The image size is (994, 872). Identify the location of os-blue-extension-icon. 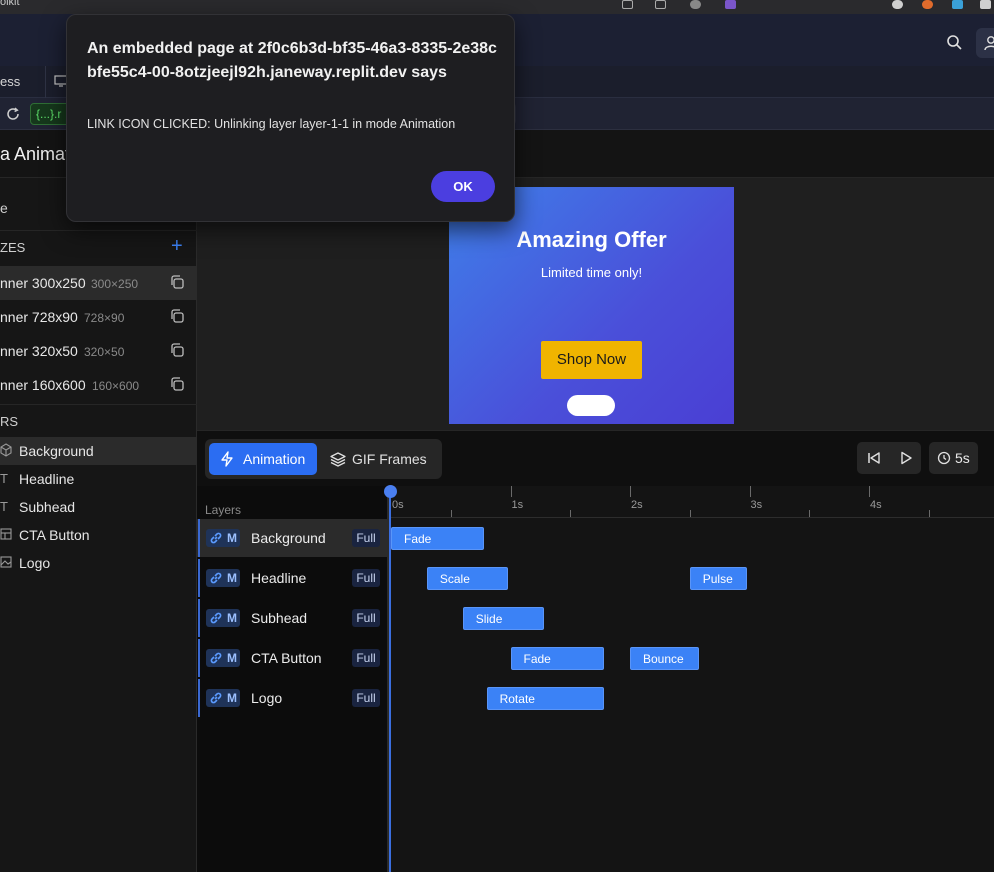
(957, 4).